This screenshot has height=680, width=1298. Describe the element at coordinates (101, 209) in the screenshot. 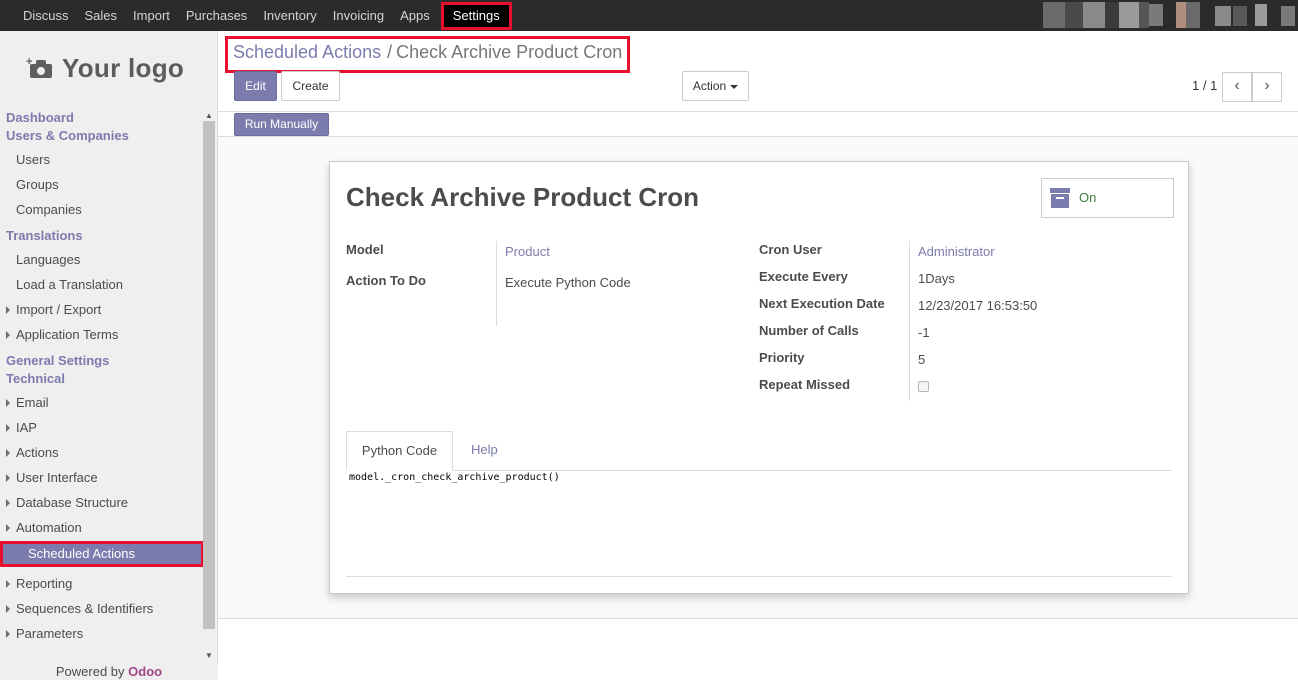

I see `sidebar-item-companies: Companies` at that location.